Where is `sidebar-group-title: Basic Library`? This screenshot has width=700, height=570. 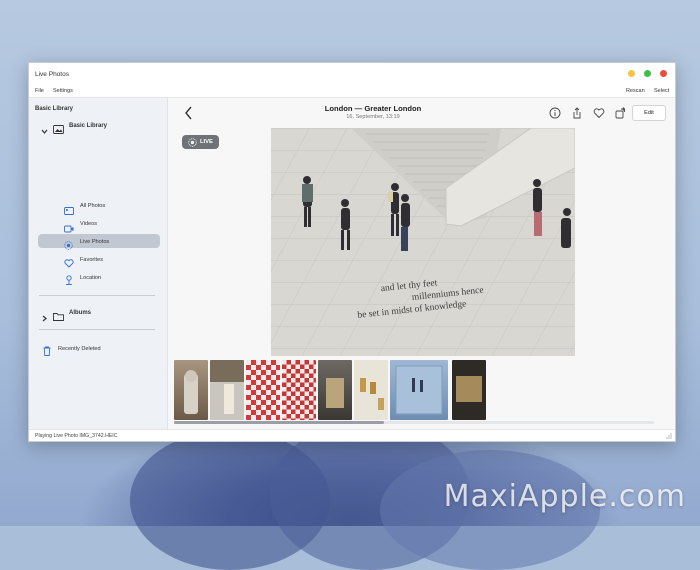
sidebar-group-title: Basic Library is located at coordinates (88, 126).